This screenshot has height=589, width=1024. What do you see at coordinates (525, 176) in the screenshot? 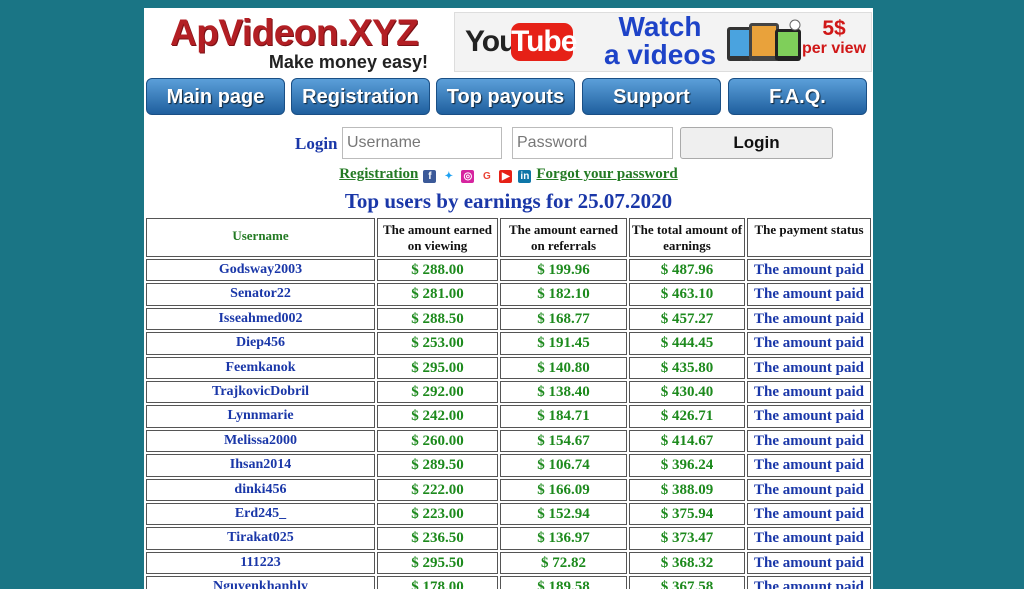
I see `linkedin-icon: in` at bounding box center [525, 176].